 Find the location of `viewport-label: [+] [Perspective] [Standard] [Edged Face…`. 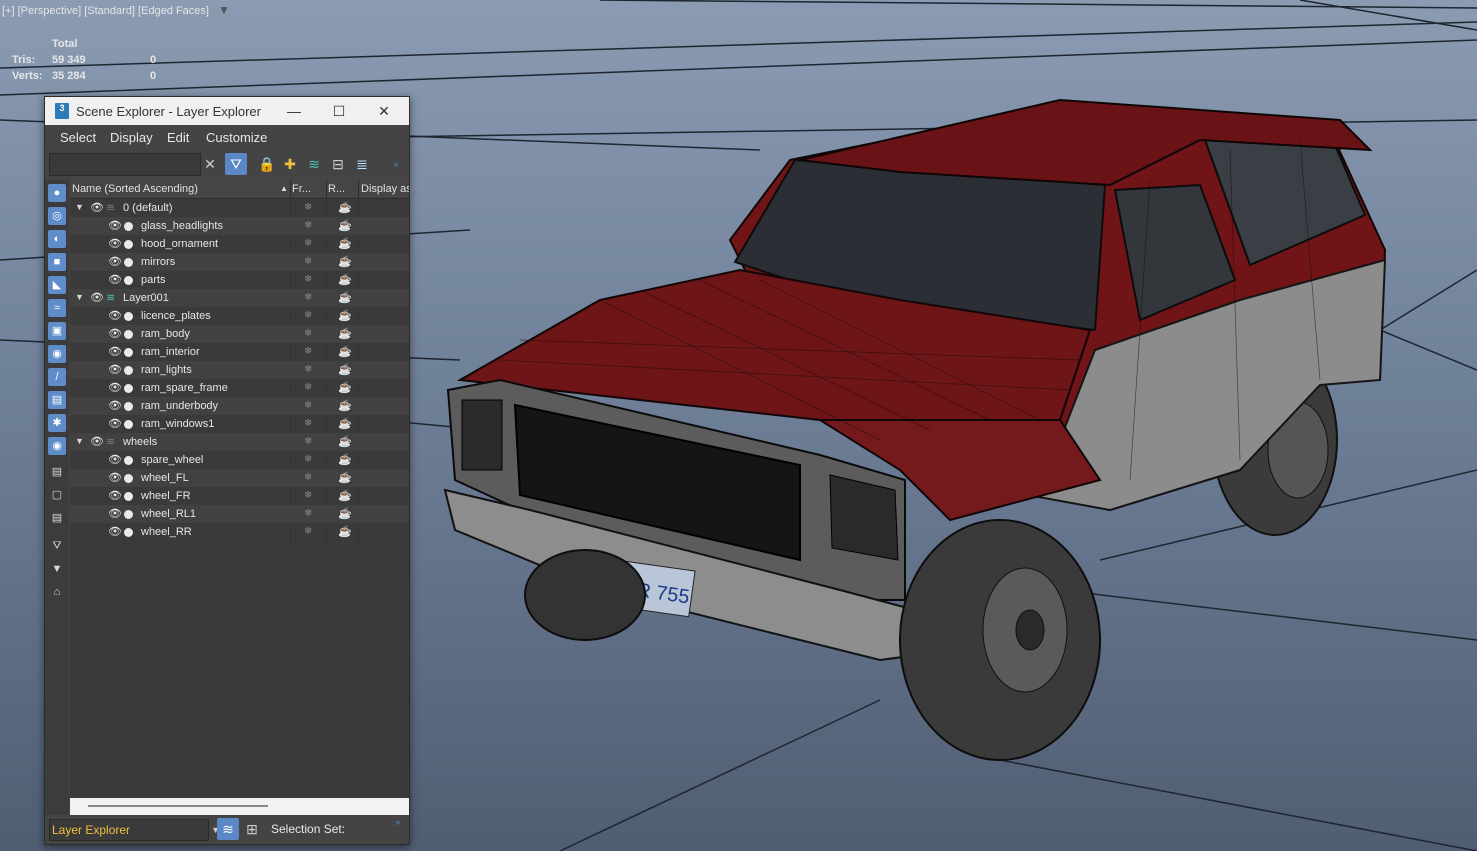

viewport-label: [+] [Perspective] [Standard] [Edged Face… is located at coordinates (116, 10).